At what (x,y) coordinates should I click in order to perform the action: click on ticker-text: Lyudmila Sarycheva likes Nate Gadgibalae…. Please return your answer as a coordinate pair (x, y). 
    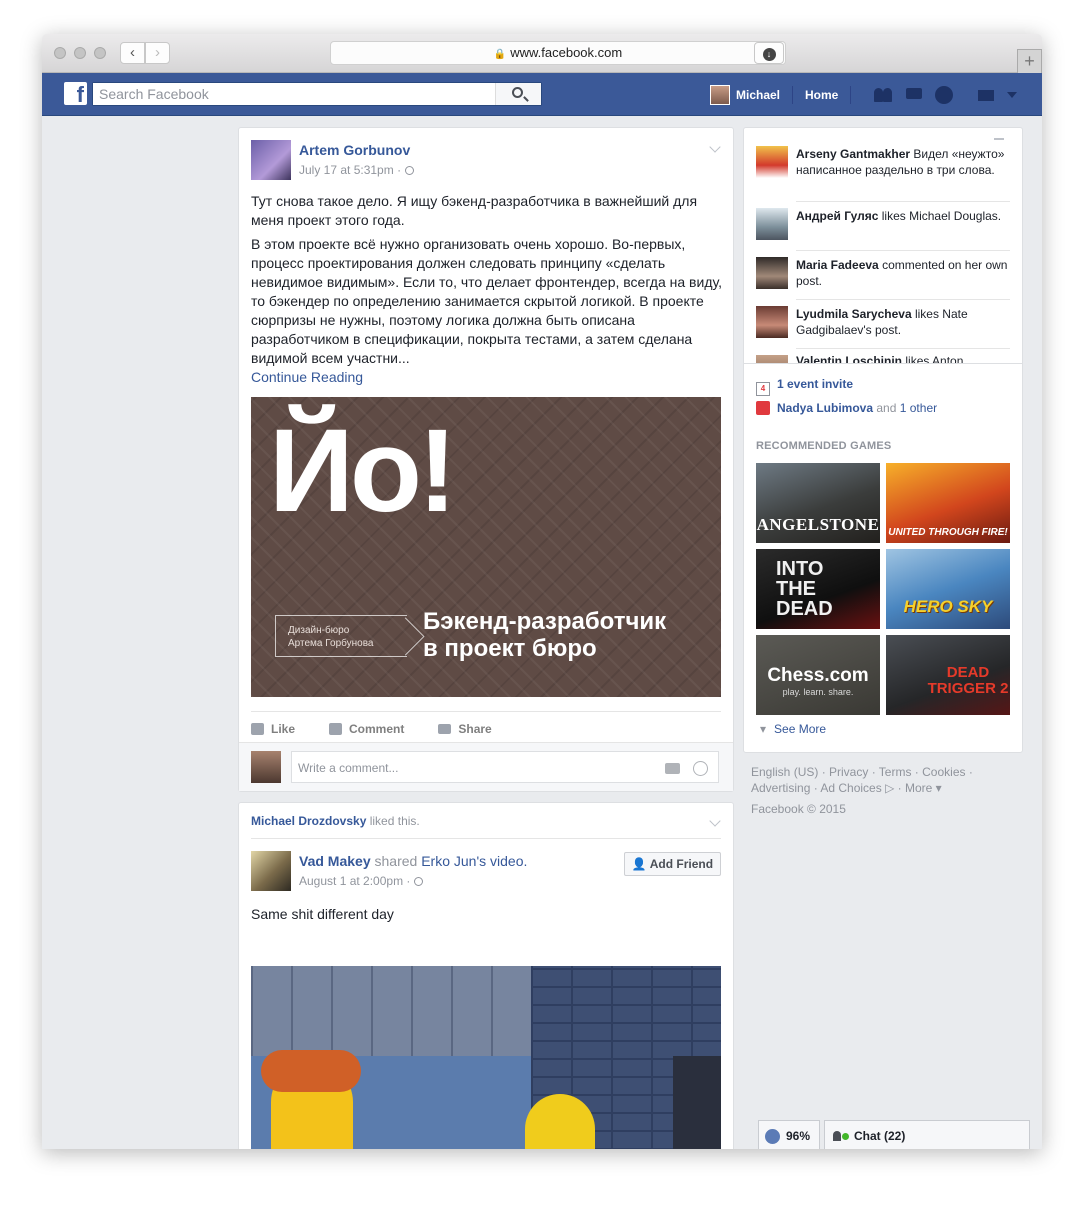
    Looking at the image, I should click on (903, 322).